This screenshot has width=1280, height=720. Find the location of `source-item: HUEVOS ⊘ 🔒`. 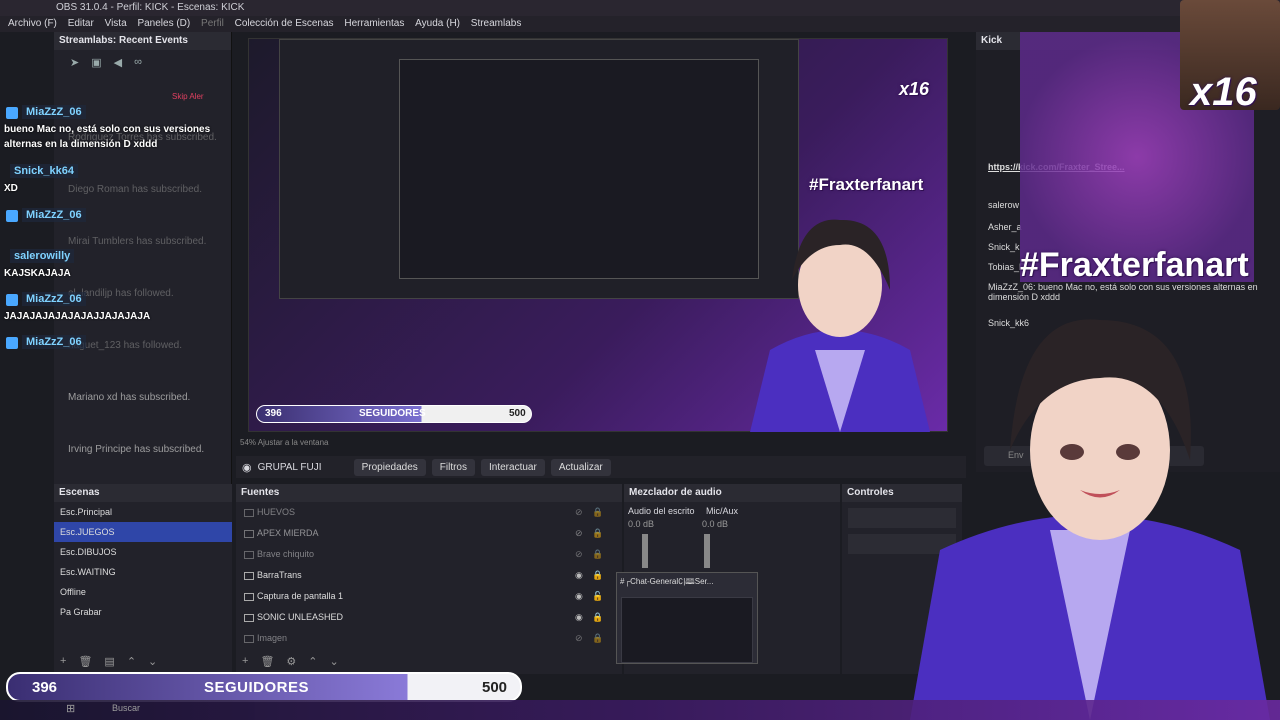

source-item: HUEVOS ⊘ 🔒 is located at coordinates (429, 512).